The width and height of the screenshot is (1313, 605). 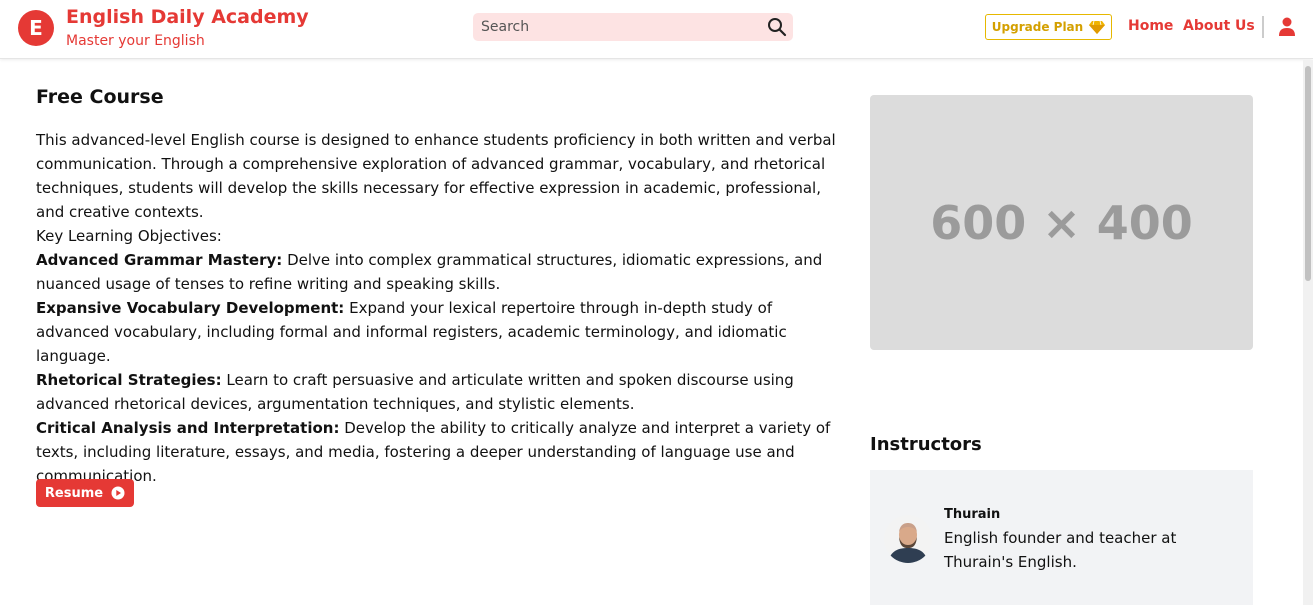 What do you see at coordinates (1287, 27) in the screenshot?
I see `user-icon` at bounding box center [1287, 27].